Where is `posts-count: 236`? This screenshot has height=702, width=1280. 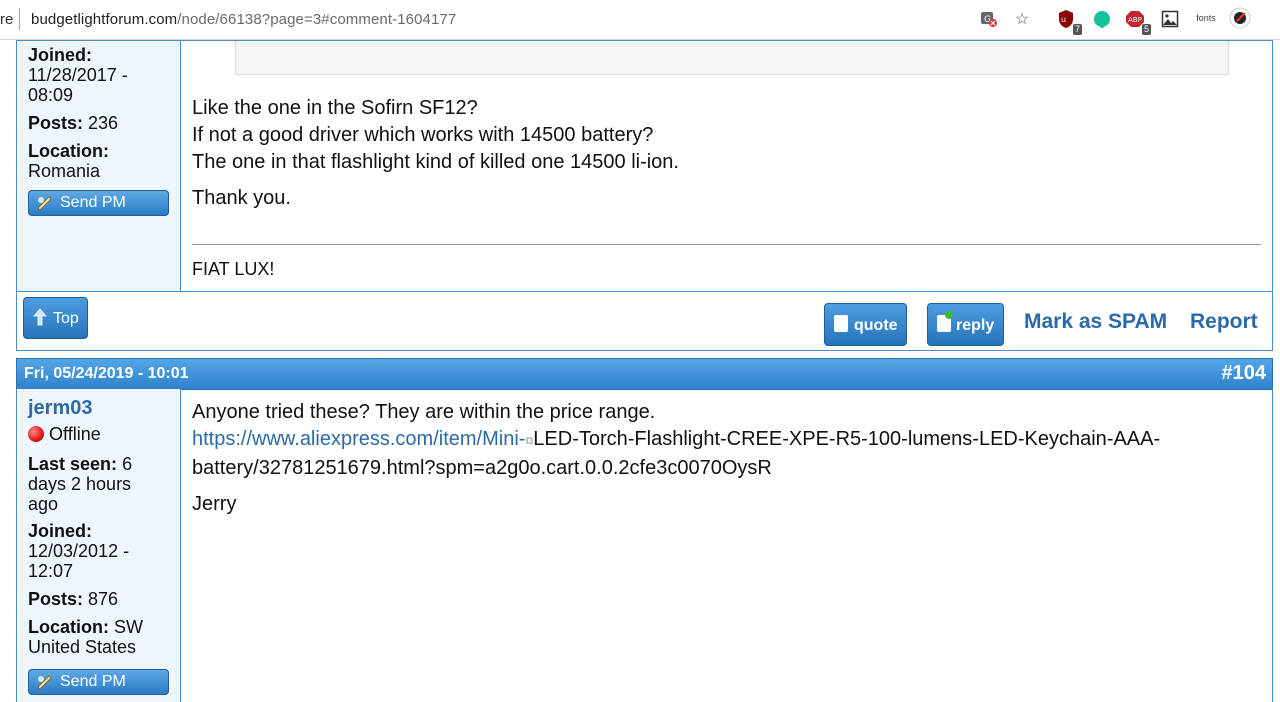 posts-count: 236 is located at coordinates (103, 123).